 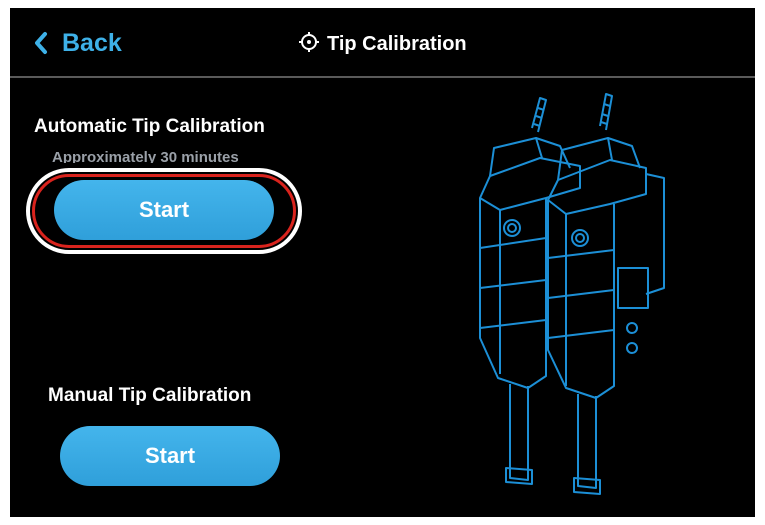 I want to click on back-button: Back, so click(x=78, y=43).